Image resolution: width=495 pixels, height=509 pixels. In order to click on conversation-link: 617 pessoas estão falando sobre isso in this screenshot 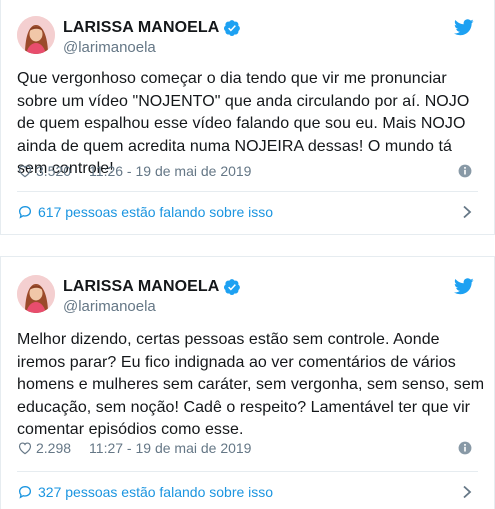, I will do `click(248, 212)`.